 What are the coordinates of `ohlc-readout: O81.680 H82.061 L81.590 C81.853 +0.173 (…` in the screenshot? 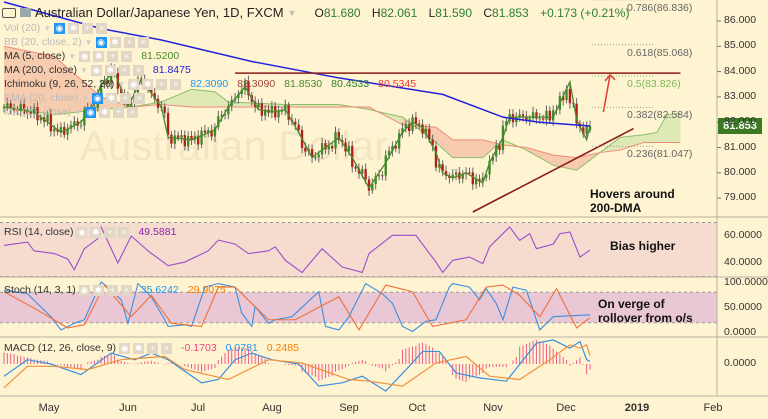 It's located at (476, 13).